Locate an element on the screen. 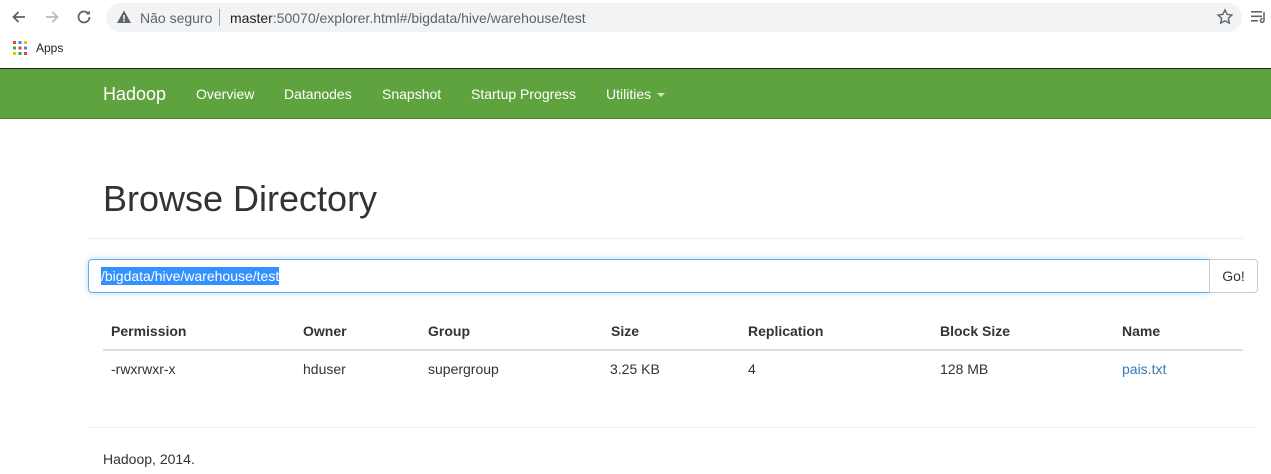 The height and width of the screenshot is (474, 1271). star-icon is located at coordinates (1225, 17).